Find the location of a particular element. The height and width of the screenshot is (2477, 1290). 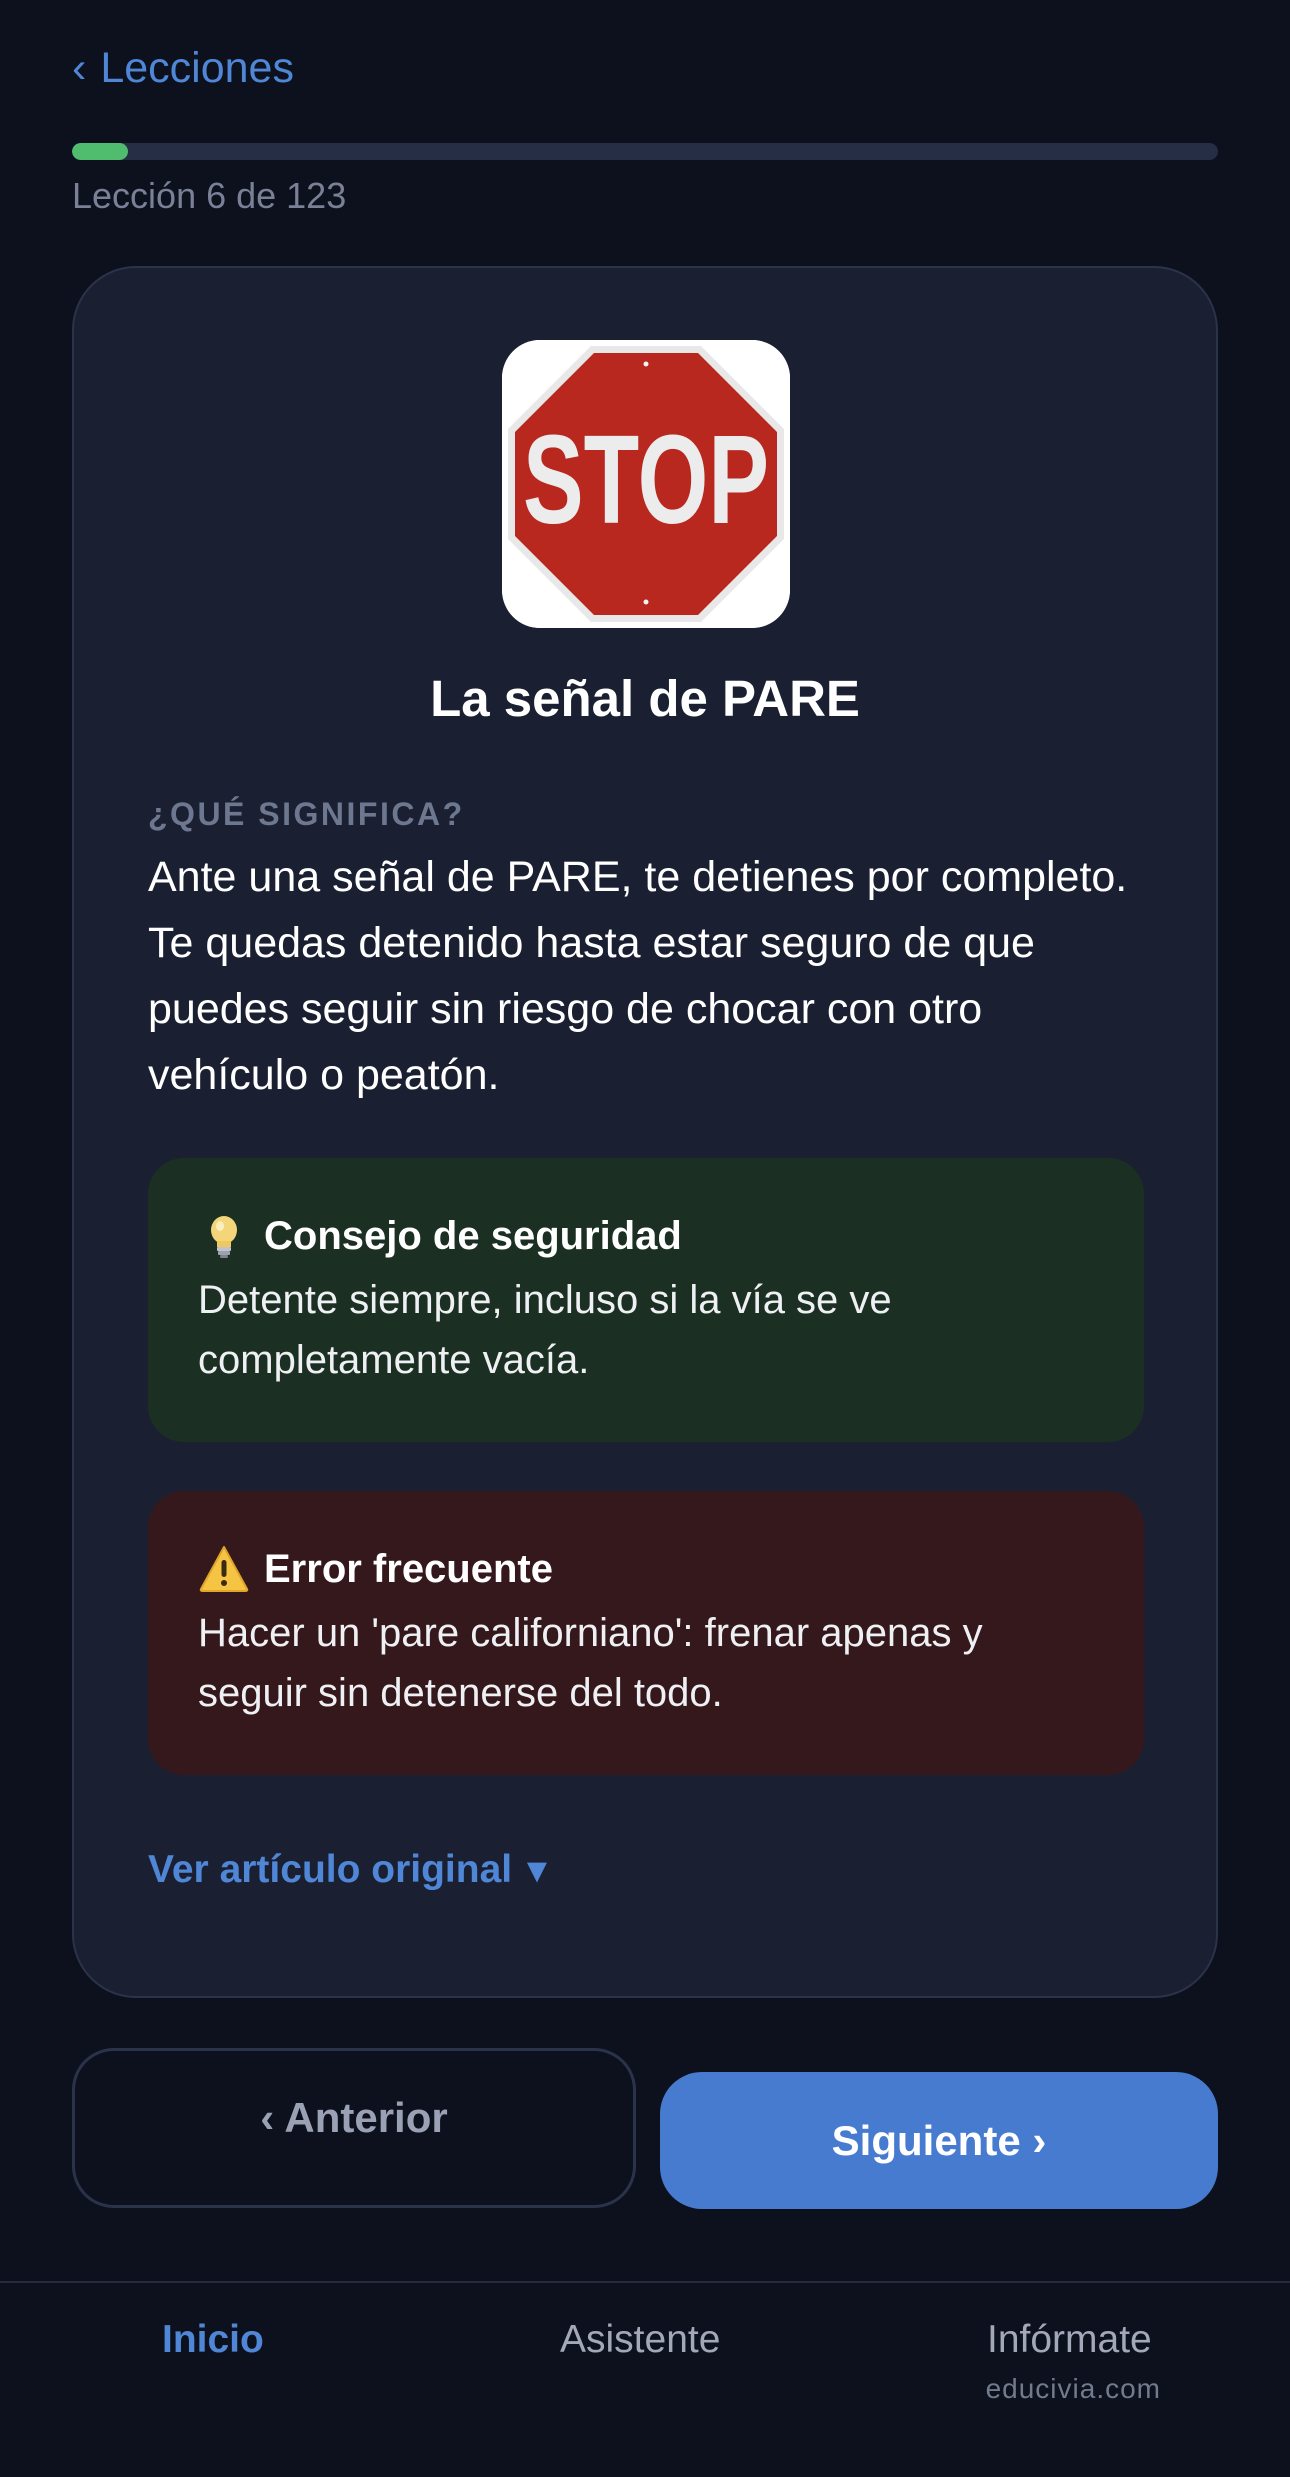

tab-informate: Infórmate is located at coordinates (1069, 2340).